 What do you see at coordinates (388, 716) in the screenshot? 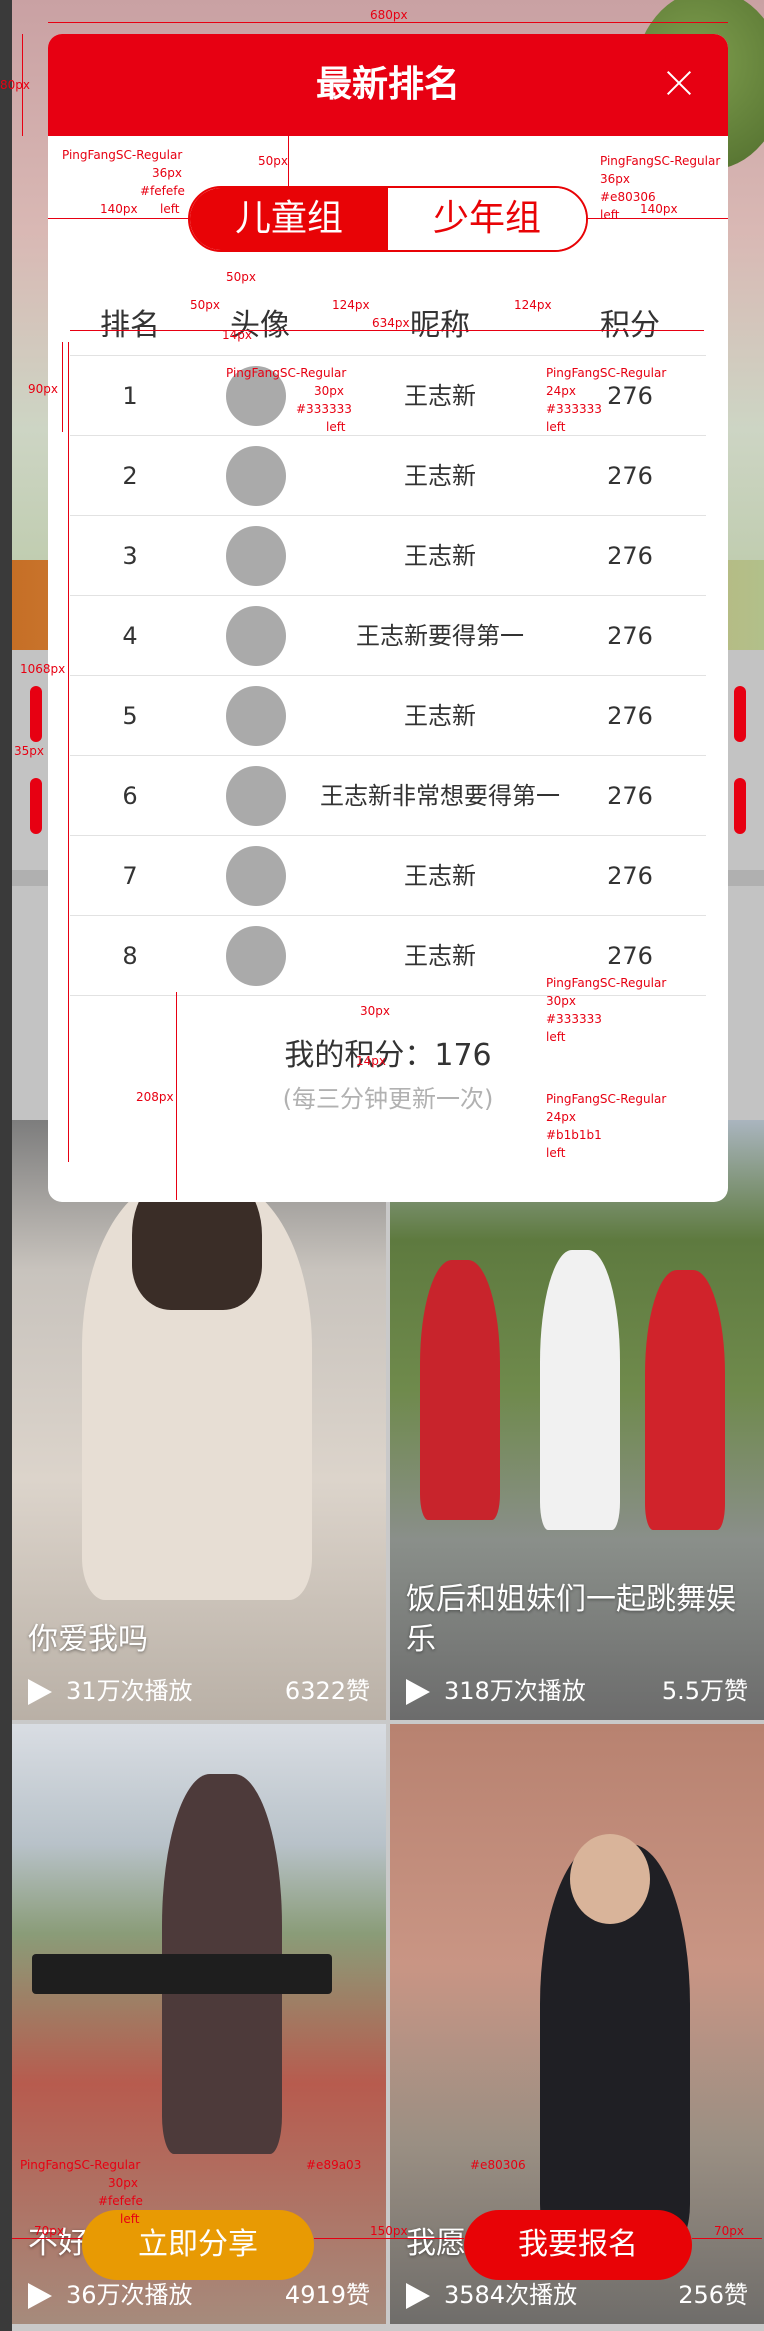
I see `ranking-row: 5 王志新 276` at bounding box center [388, 716].